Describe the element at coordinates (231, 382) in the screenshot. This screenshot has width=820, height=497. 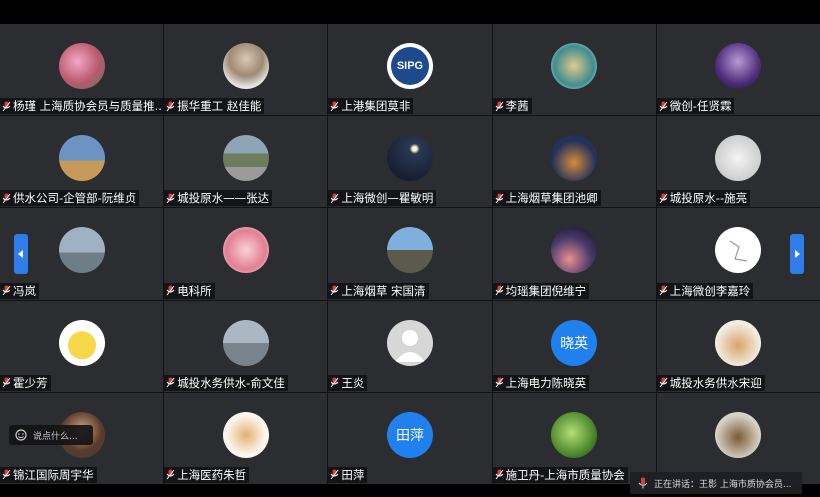
I see `participant-name-text: 城投水务供水-俞文佳` at that location.